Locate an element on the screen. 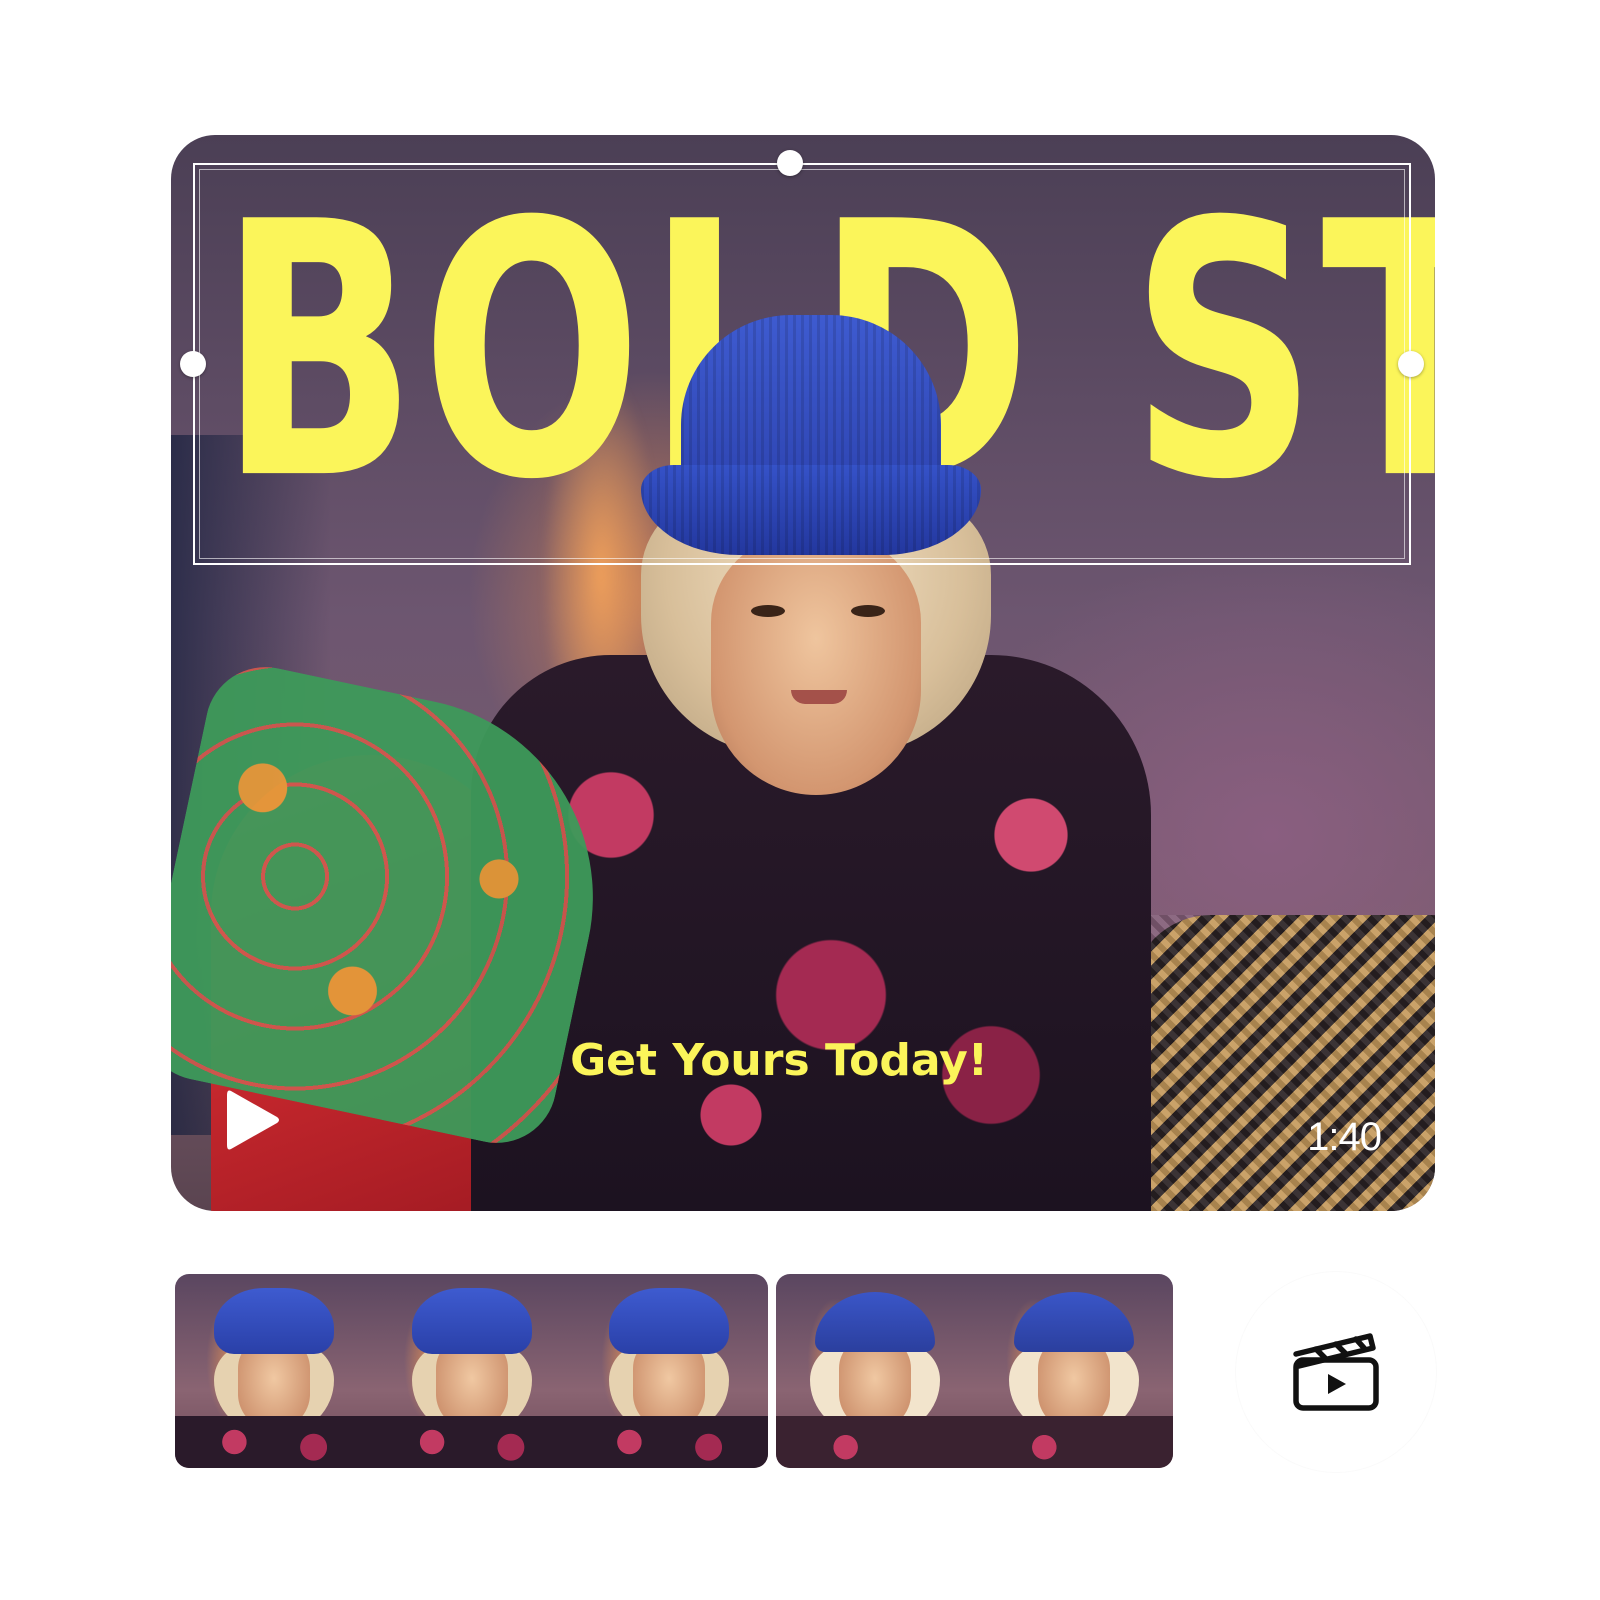  play-icon is located at coordinates (253, 1120).